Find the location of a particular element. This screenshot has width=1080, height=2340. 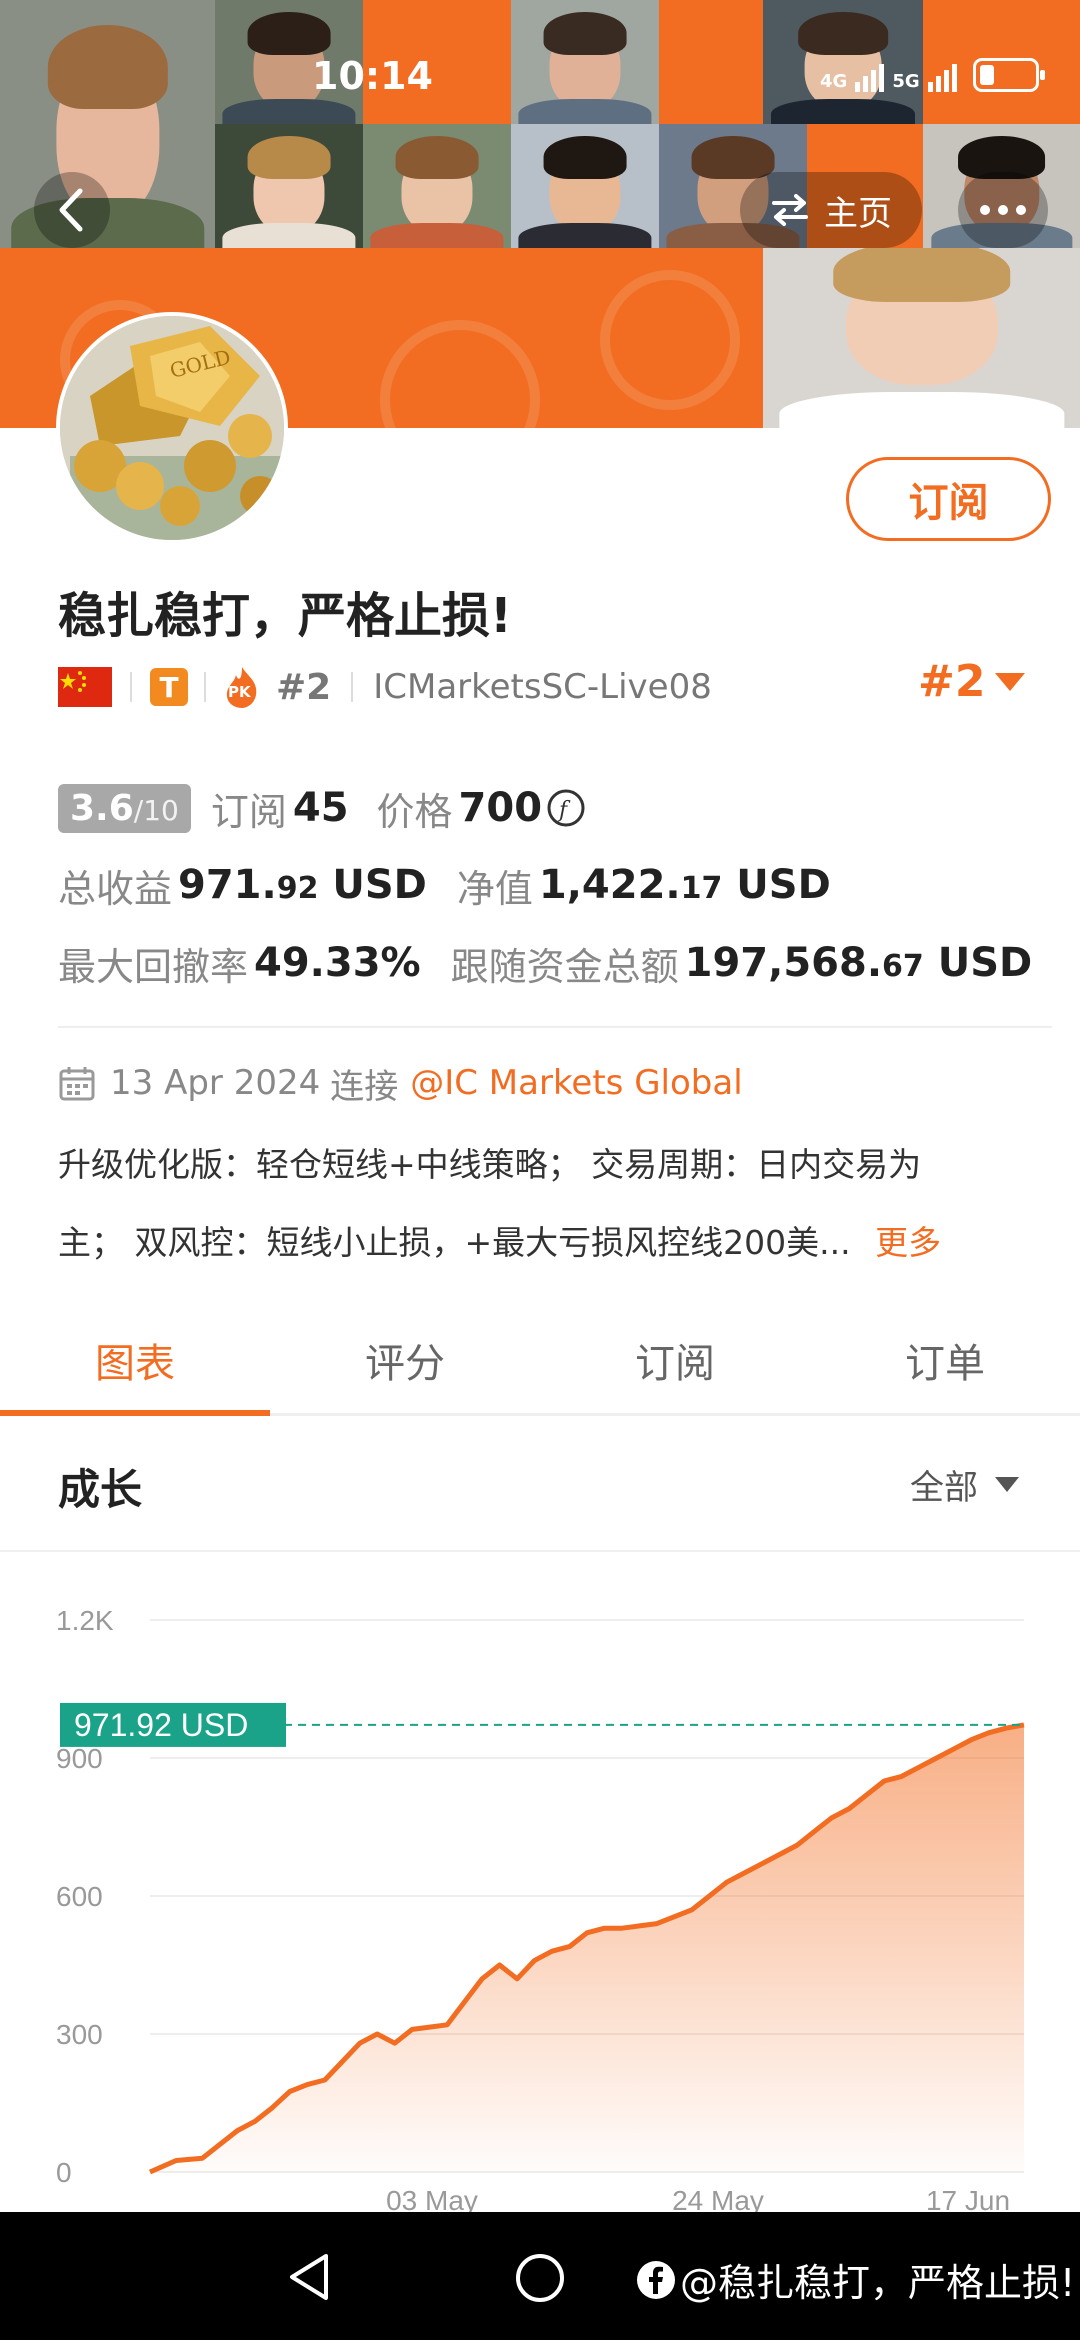

tab-rating: 评分 is located at coordinates (405, 1359).